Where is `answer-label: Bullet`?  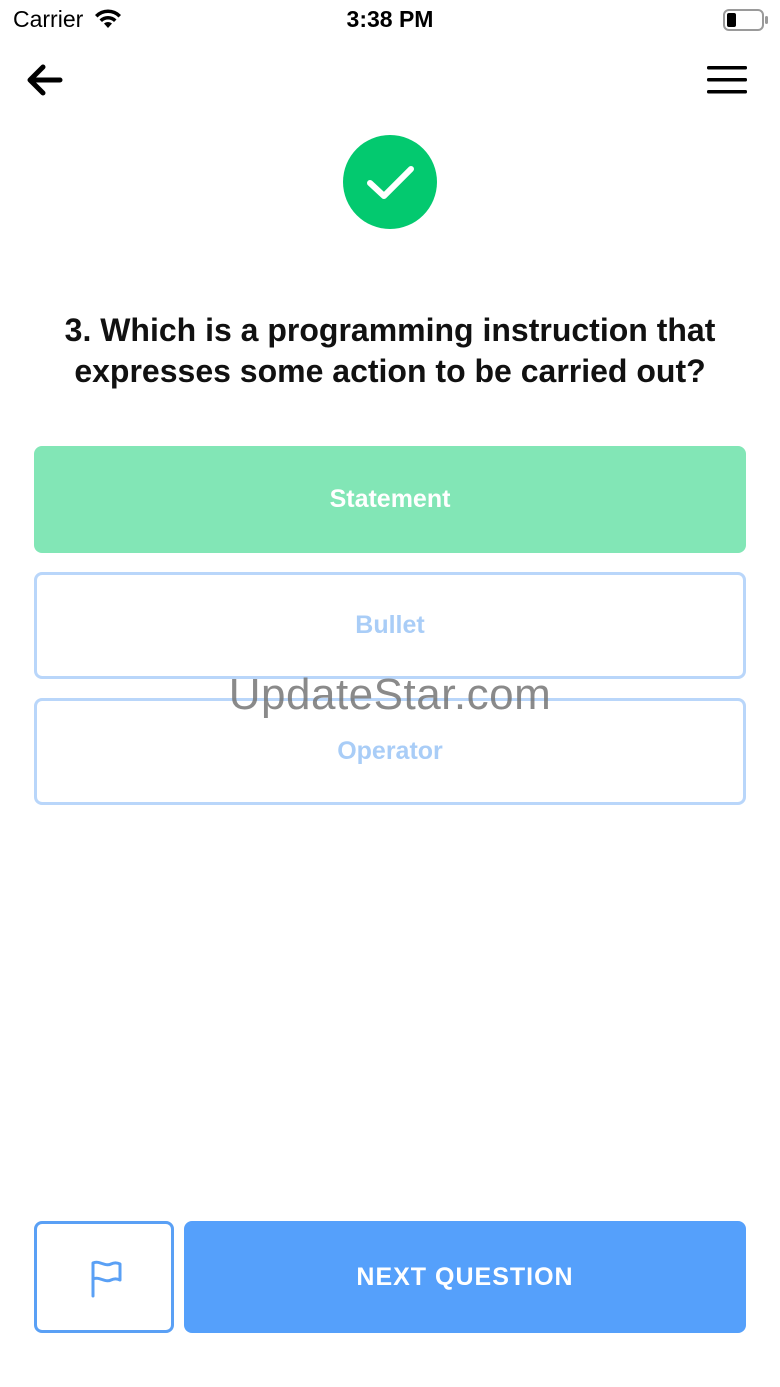 answer-label: Bullet is located at coordinates (390, 625).